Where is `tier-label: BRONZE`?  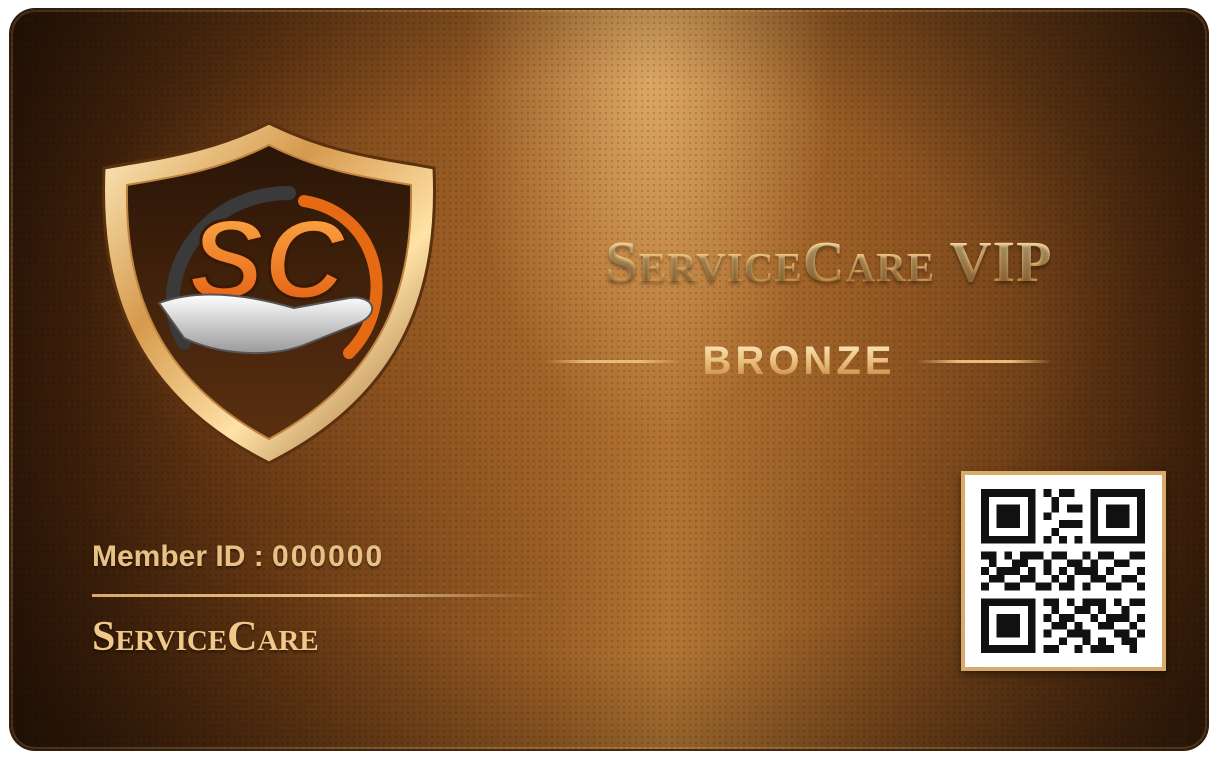 tier-label: BRONZE is located at coordinates (799, 360).